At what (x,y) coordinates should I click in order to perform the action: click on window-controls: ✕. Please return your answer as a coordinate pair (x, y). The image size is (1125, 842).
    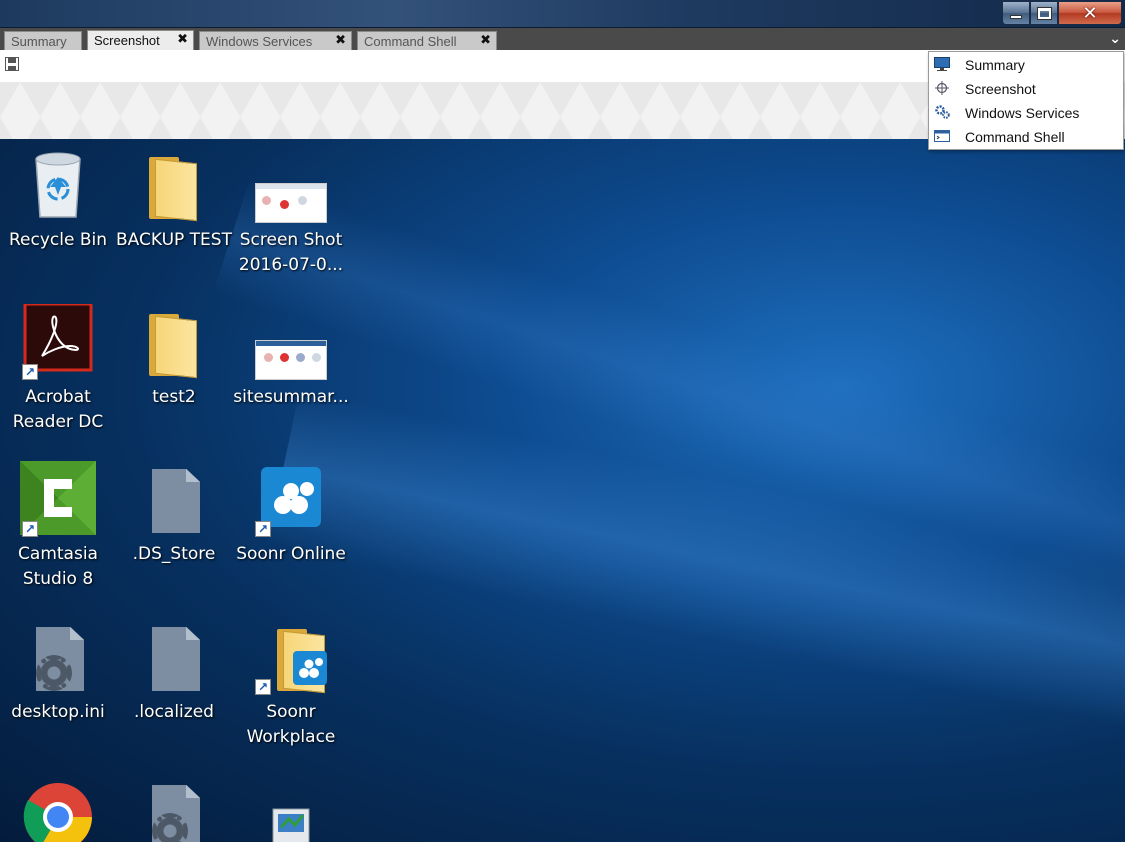
    Looking at the image, I should click on (1062, 13).